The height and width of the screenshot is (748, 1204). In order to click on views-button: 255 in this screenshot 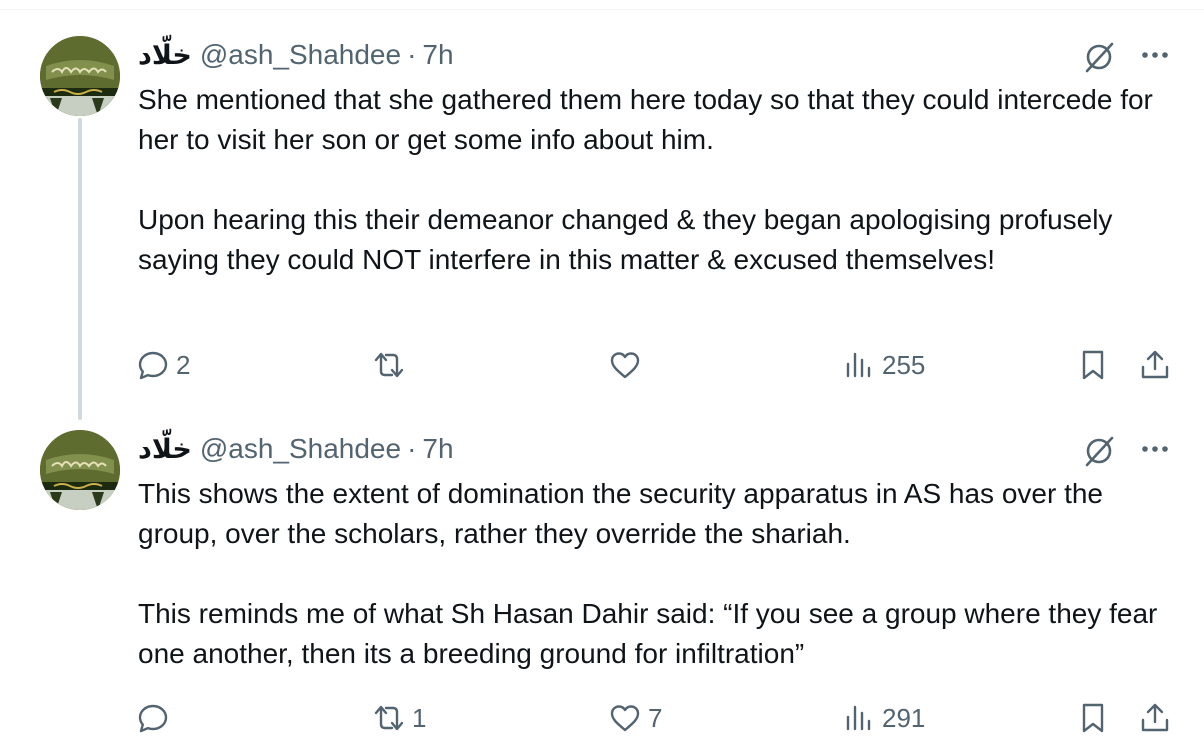, I will do `click(883, 365)`.